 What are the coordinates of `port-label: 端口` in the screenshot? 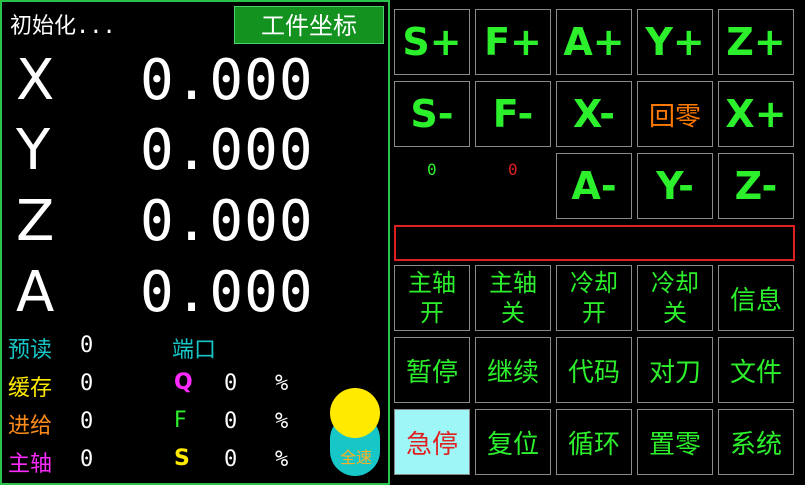 It's located at (194, 350).